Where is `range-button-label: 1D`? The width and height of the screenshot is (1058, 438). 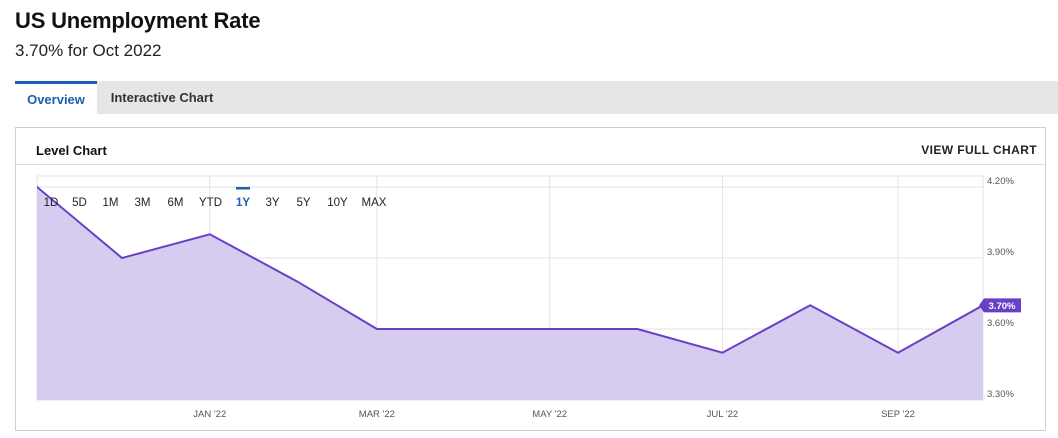 range-button-label: 1D is located at coordinates (51, 203).